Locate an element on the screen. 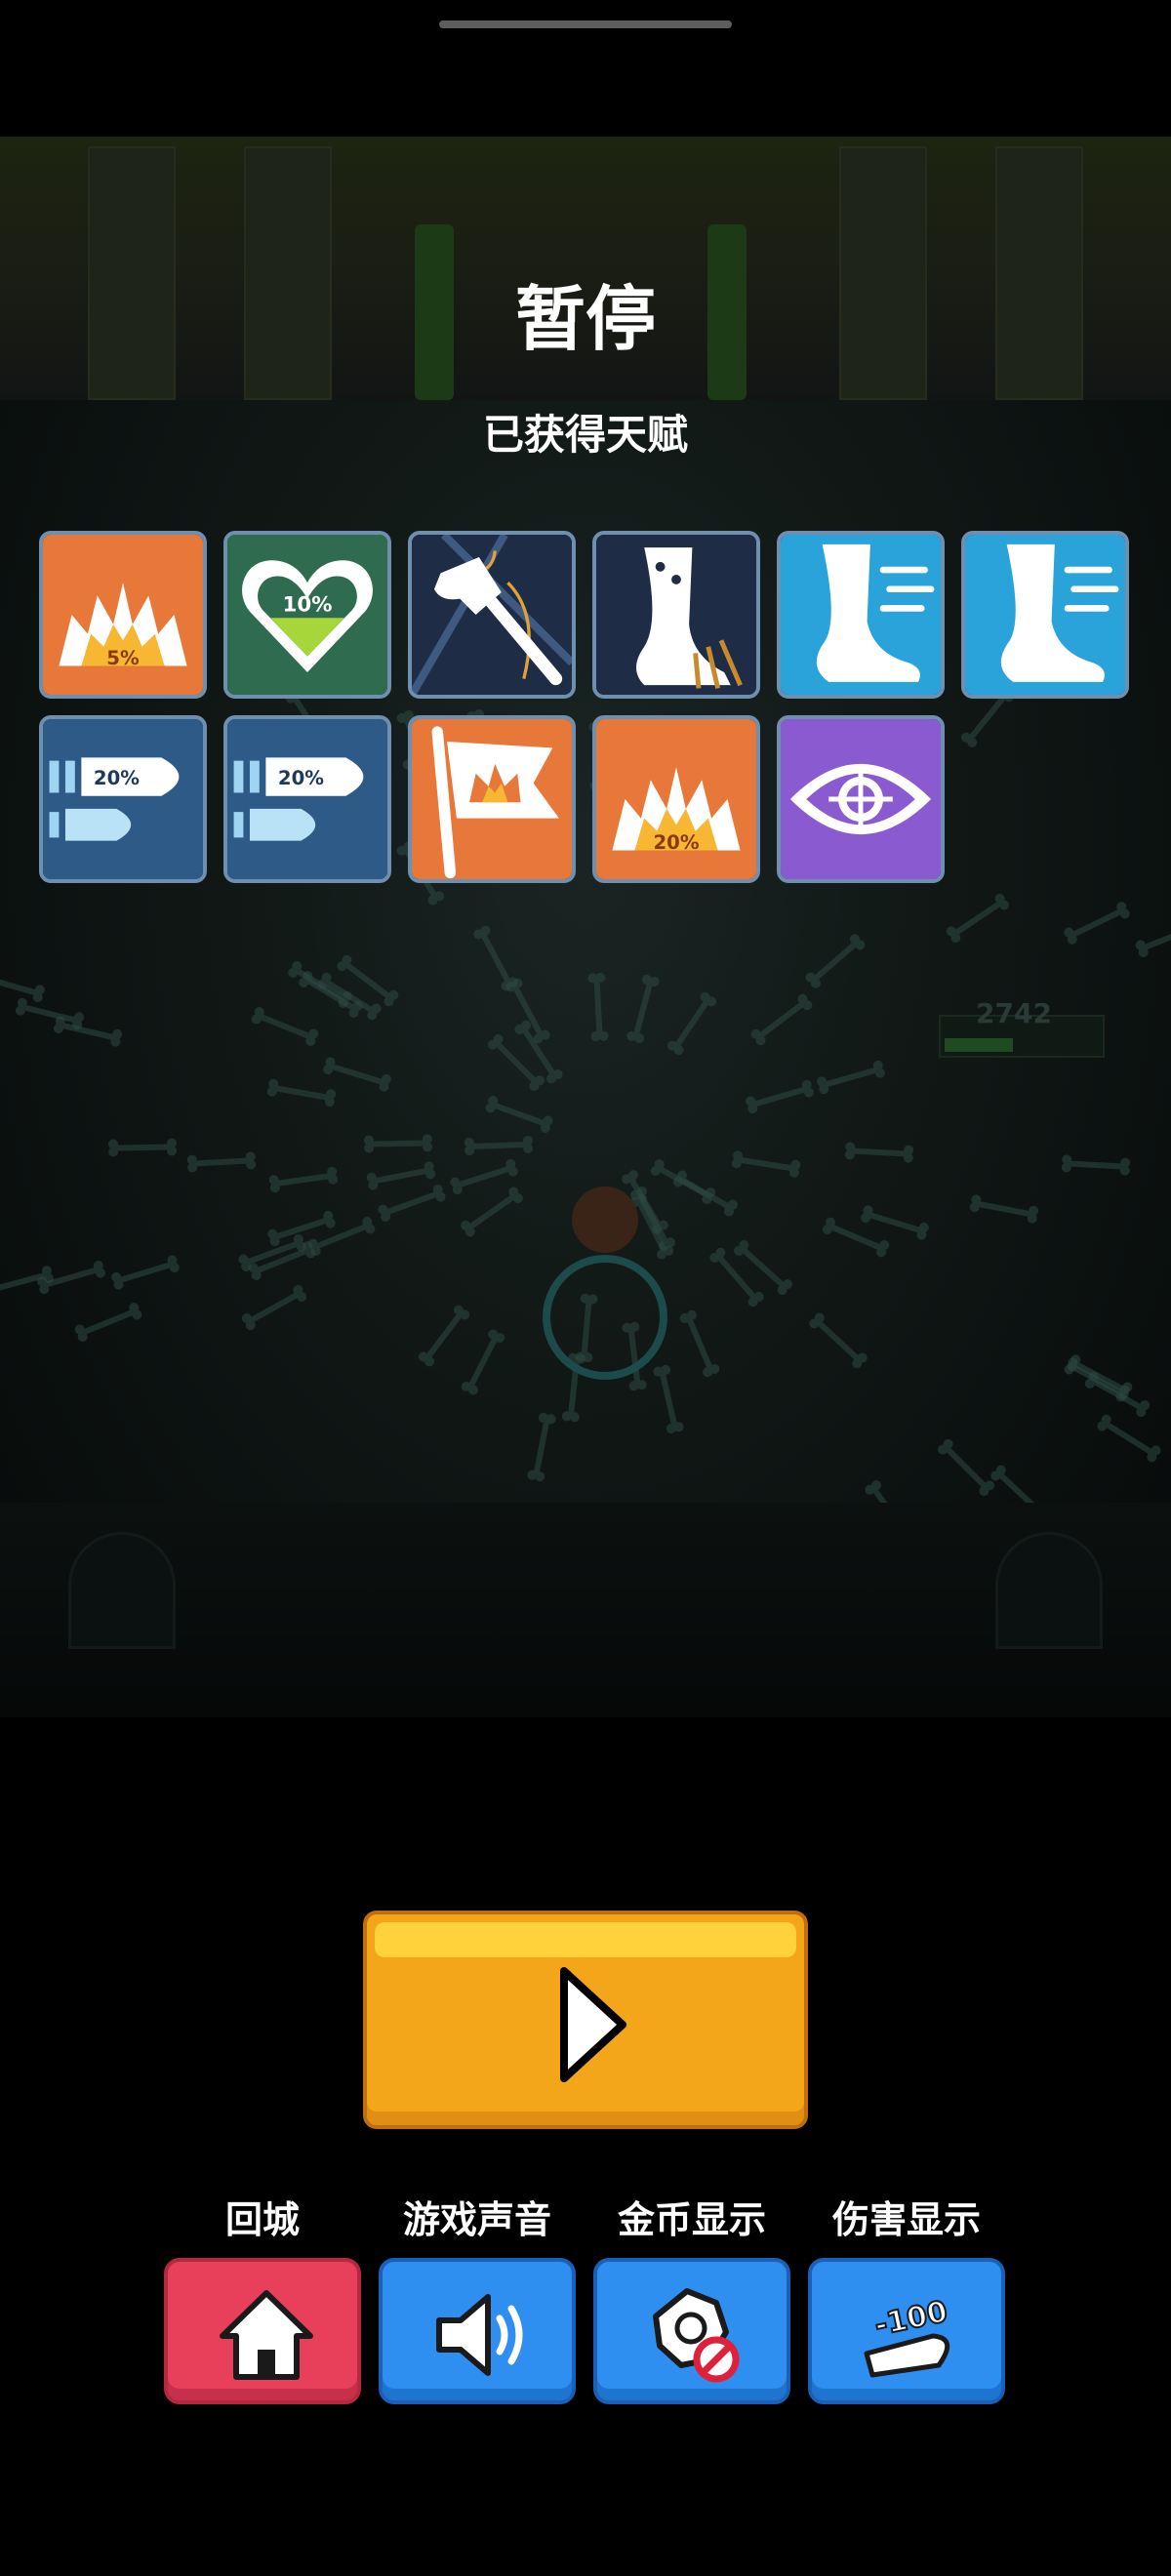 The height and width of the screenshot is (2576, 1171). talent-target-eye is located at coordinates (861, 799).